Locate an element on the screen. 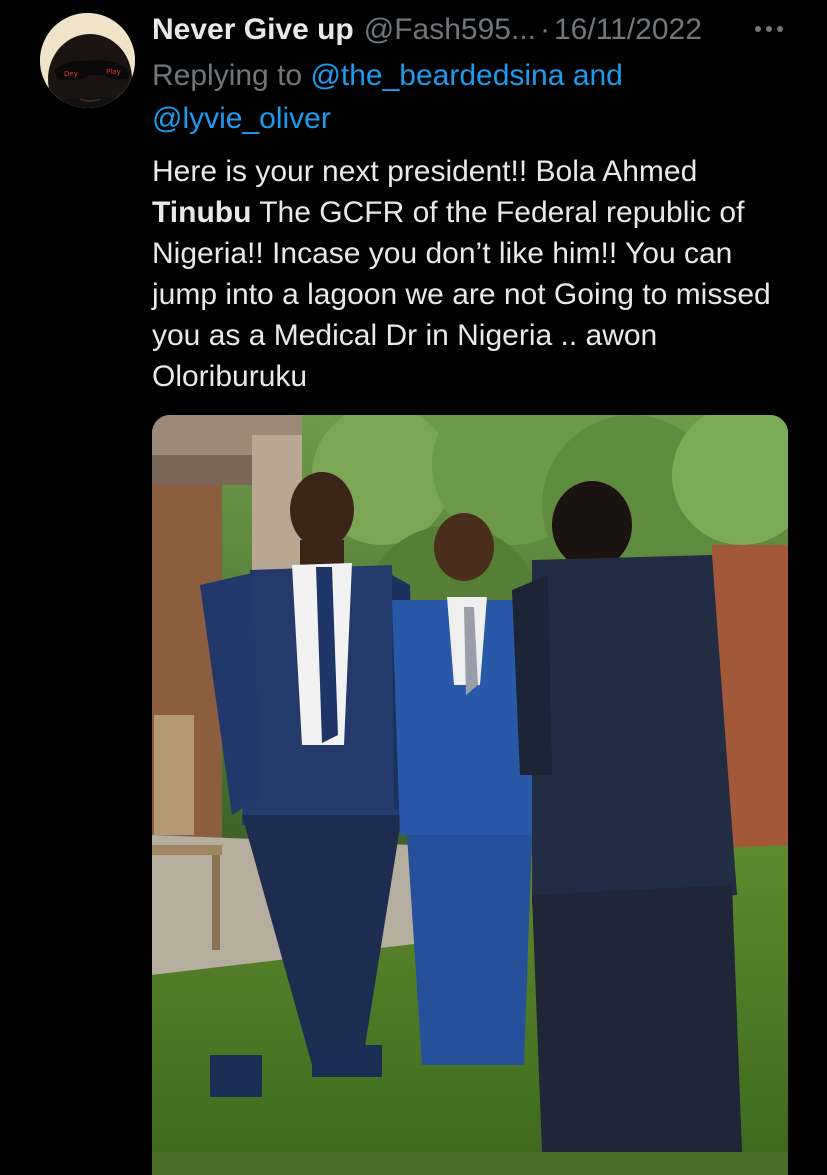 Image resolution: width=827 pixels, height=1175 pixels. more-horizontal-icon is located at coordinates (769, 29).